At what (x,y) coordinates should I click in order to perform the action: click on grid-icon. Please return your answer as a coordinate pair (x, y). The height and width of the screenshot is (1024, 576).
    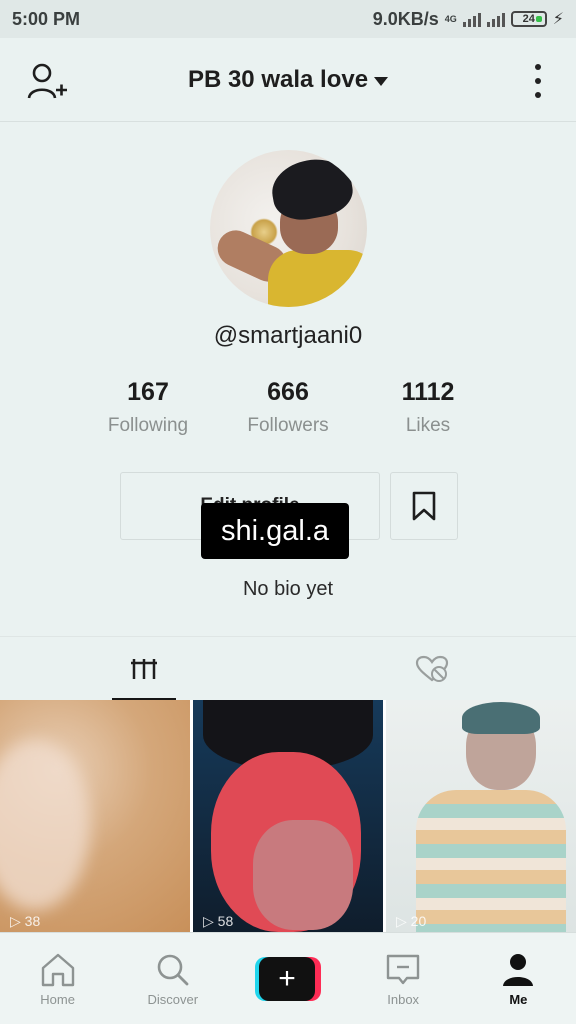
    Looking at the image, I should click on (144, 669).